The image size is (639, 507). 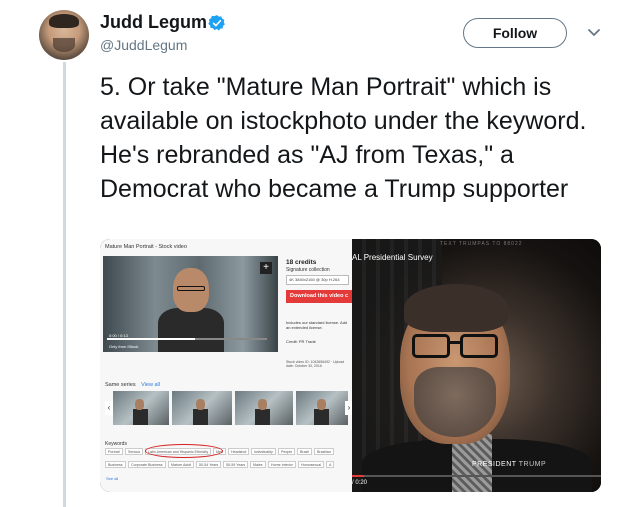 What do you see at coordinates (181, 464) in the screenshot?
I see `keyword-chip: Mature Adult` at bounding box center [181, 464].